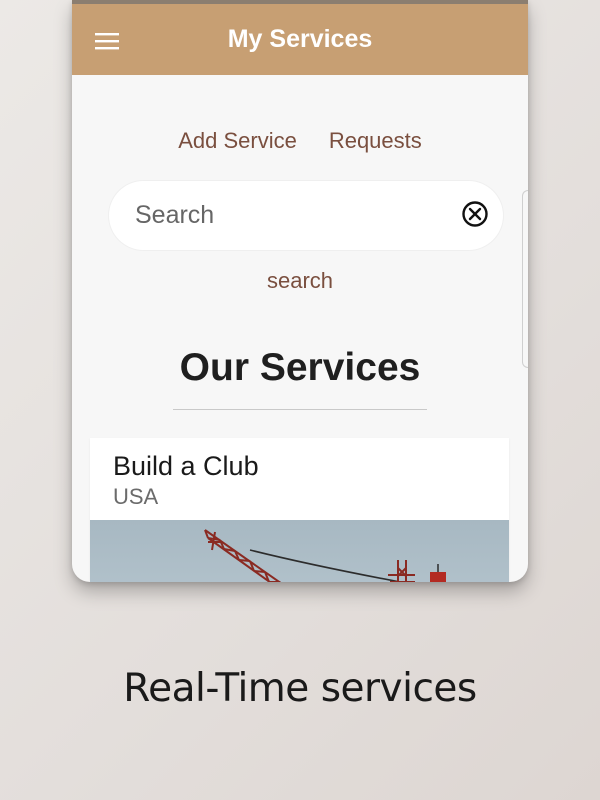  Describe the element at coordinates (300, 141) in the screenshot. I see `action-links: Add Service Requests` at that location.